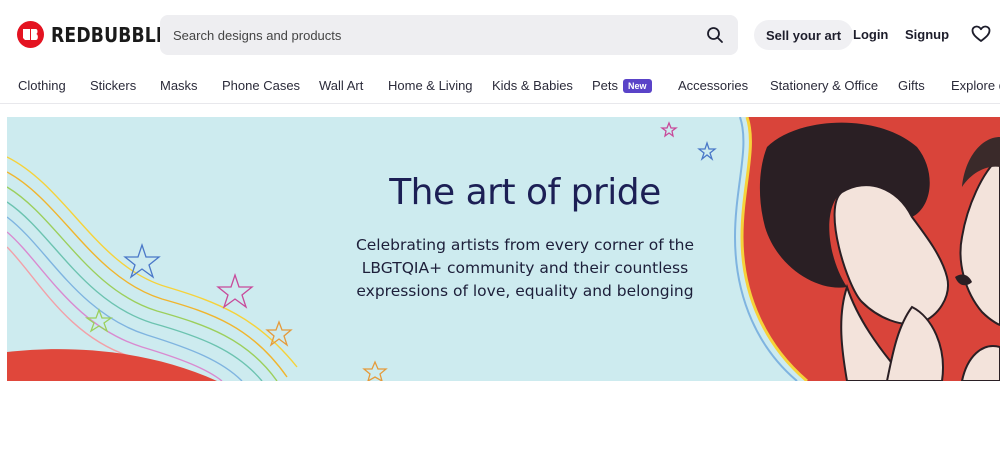 Image resolution: width=1000 pixels, height=469 pixels. Describe the element at coordinates (824, 85) in the screenshot. I see `nav-item-stationery-office: Stationery & Office` at that location.